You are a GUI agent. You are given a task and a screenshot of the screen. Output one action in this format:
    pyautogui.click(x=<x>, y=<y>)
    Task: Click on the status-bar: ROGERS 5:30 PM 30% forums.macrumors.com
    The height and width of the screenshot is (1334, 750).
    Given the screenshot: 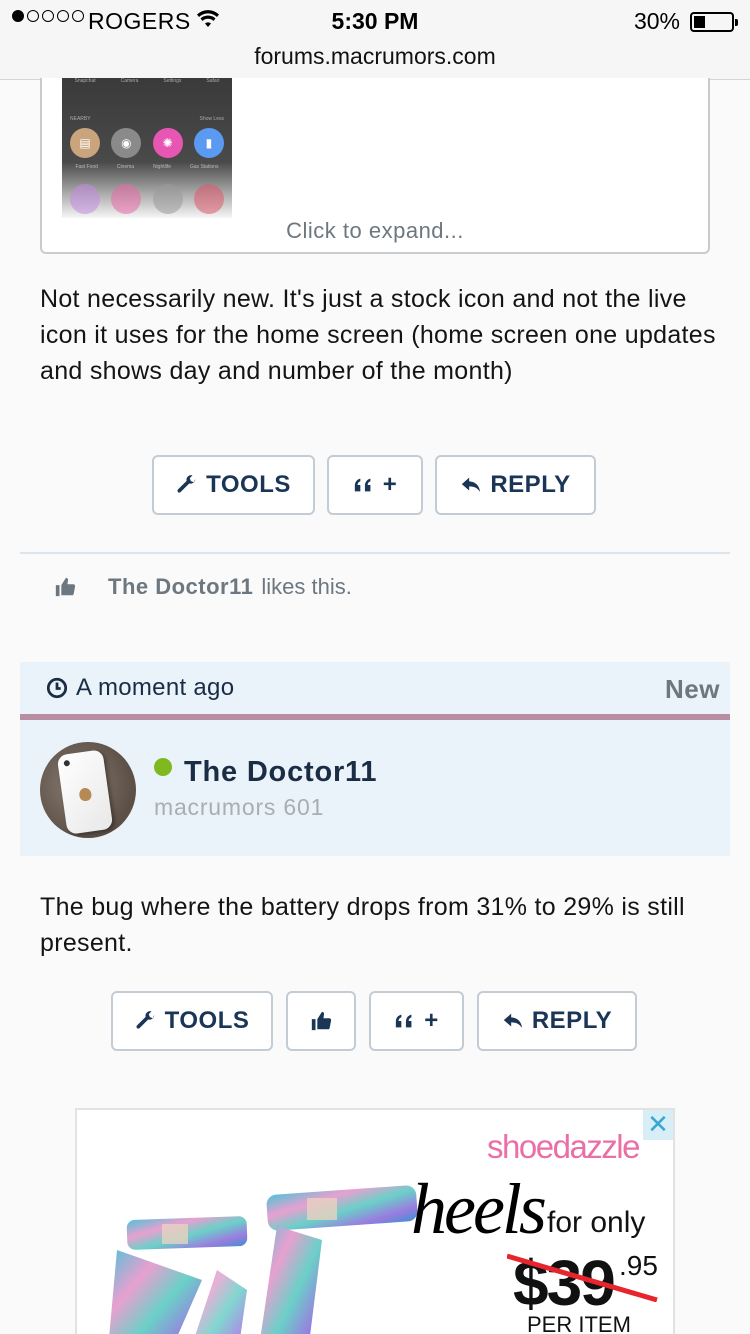 What is the action you would take?
    pyautogui.click(x=375, y=40)
    